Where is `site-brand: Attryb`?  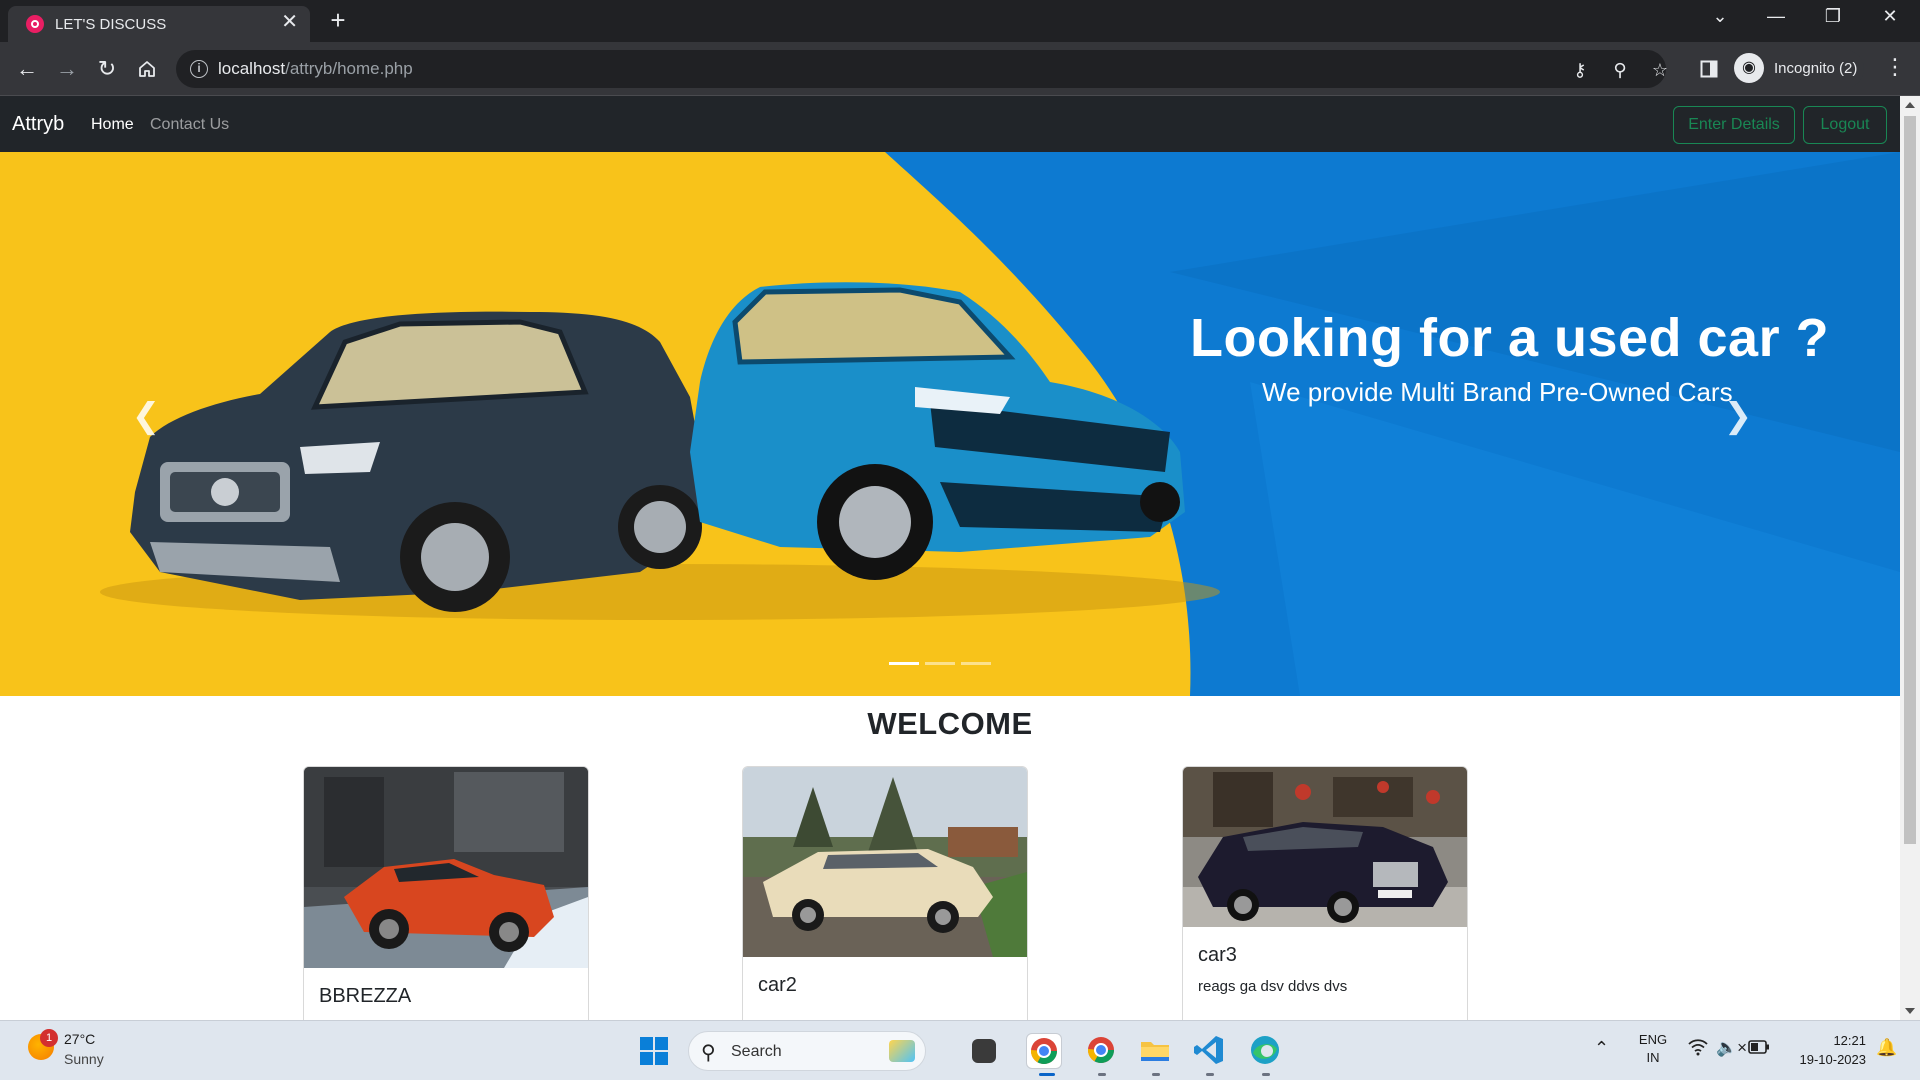
site-brand: Attryb is located at coordinates (38, 124).